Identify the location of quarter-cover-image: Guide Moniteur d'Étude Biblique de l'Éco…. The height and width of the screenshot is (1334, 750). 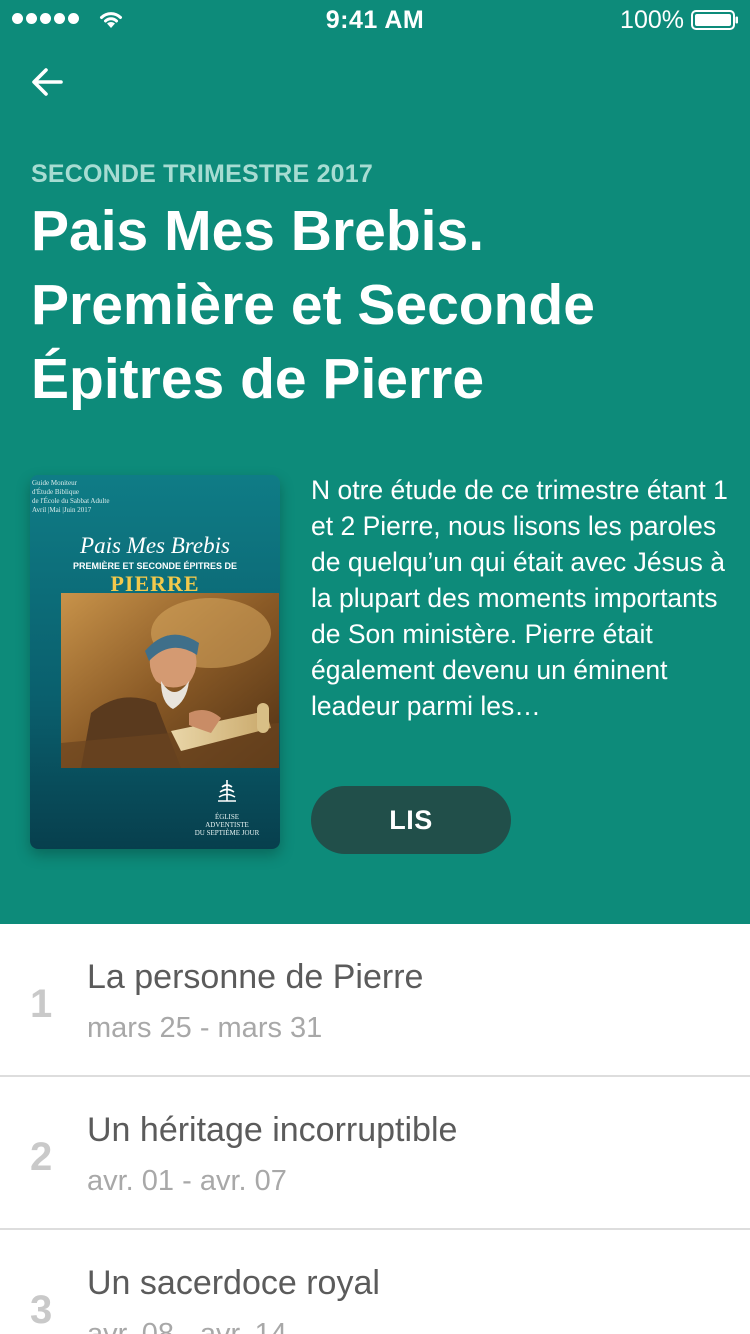
(155, 662).